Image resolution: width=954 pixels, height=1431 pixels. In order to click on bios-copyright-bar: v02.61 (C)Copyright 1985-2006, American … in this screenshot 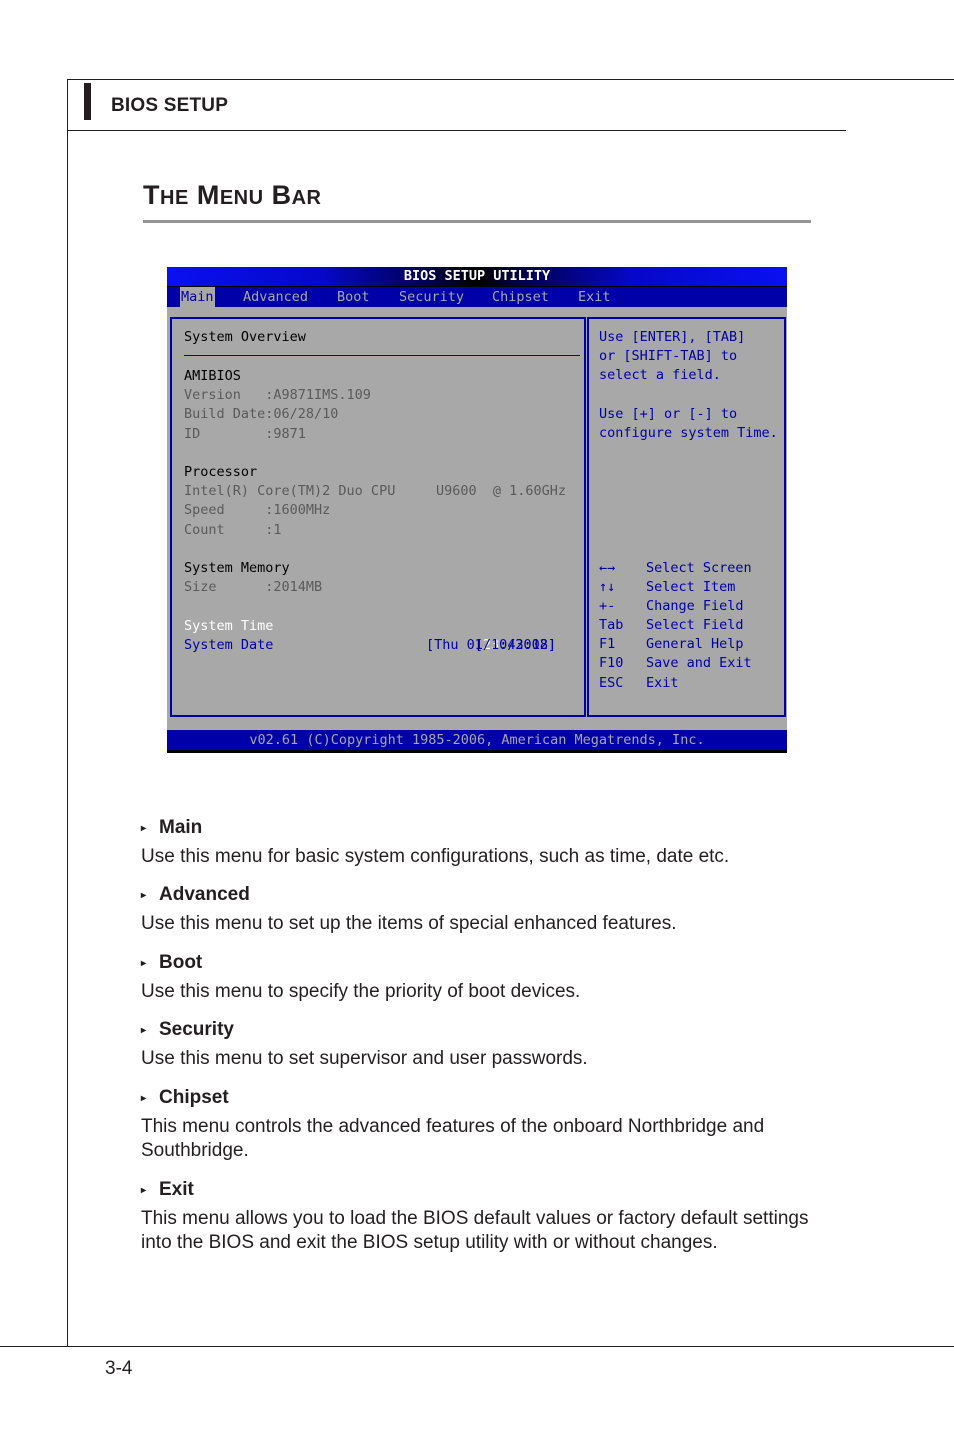, I will do `click(477, 741)`.